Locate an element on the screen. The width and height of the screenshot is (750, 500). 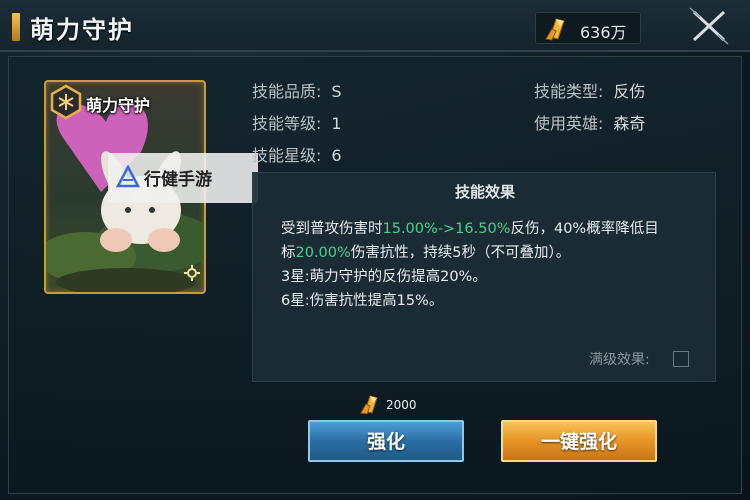
skill-type: 技能类型: 反伤 is located at coordinates (589, 90).